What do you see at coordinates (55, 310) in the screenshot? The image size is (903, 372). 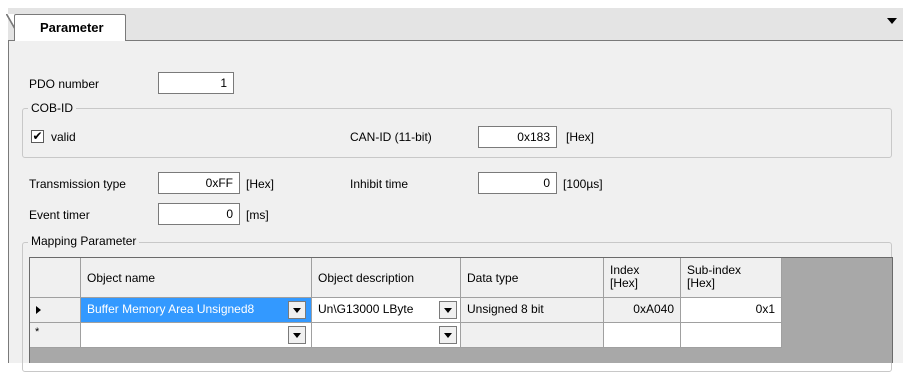 I see `row-header` at bounding box center [55, 310].